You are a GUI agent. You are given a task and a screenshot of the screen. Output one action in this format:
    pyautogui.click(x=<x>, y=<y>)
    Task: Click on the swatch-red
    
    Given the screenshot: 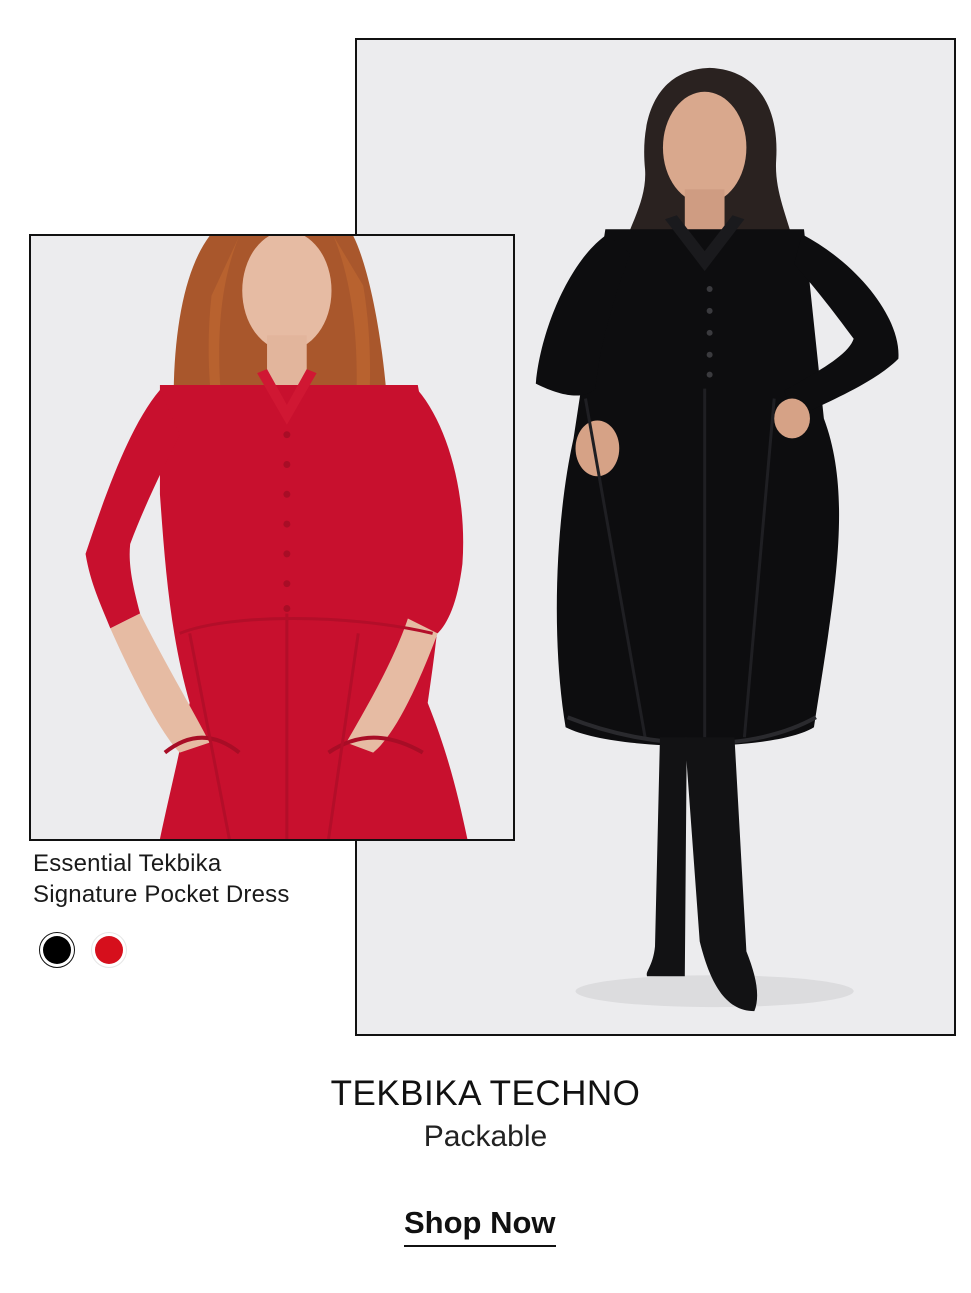 What is the action you would take?
    pyautogui.click(x=109, y=950)
    